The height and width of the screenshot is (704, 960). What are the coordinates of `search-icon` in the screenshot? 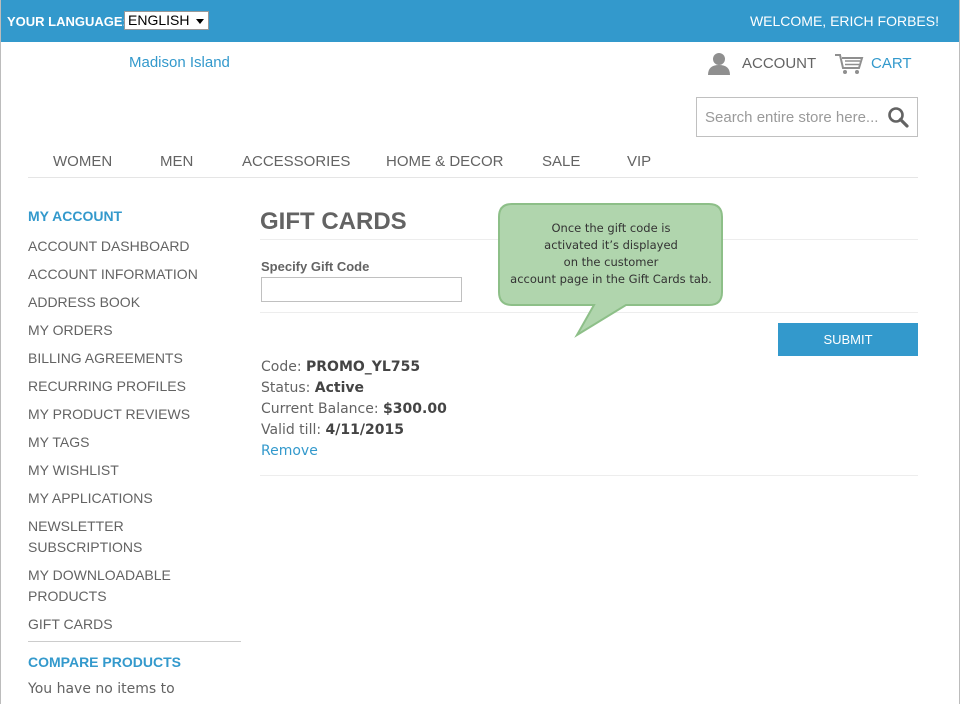 It's located at (898, 117).